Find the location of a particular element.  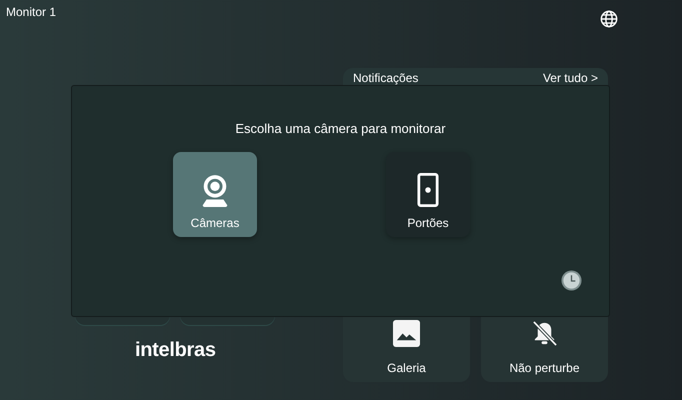

globe-icon is located at coordinates (609, 19).